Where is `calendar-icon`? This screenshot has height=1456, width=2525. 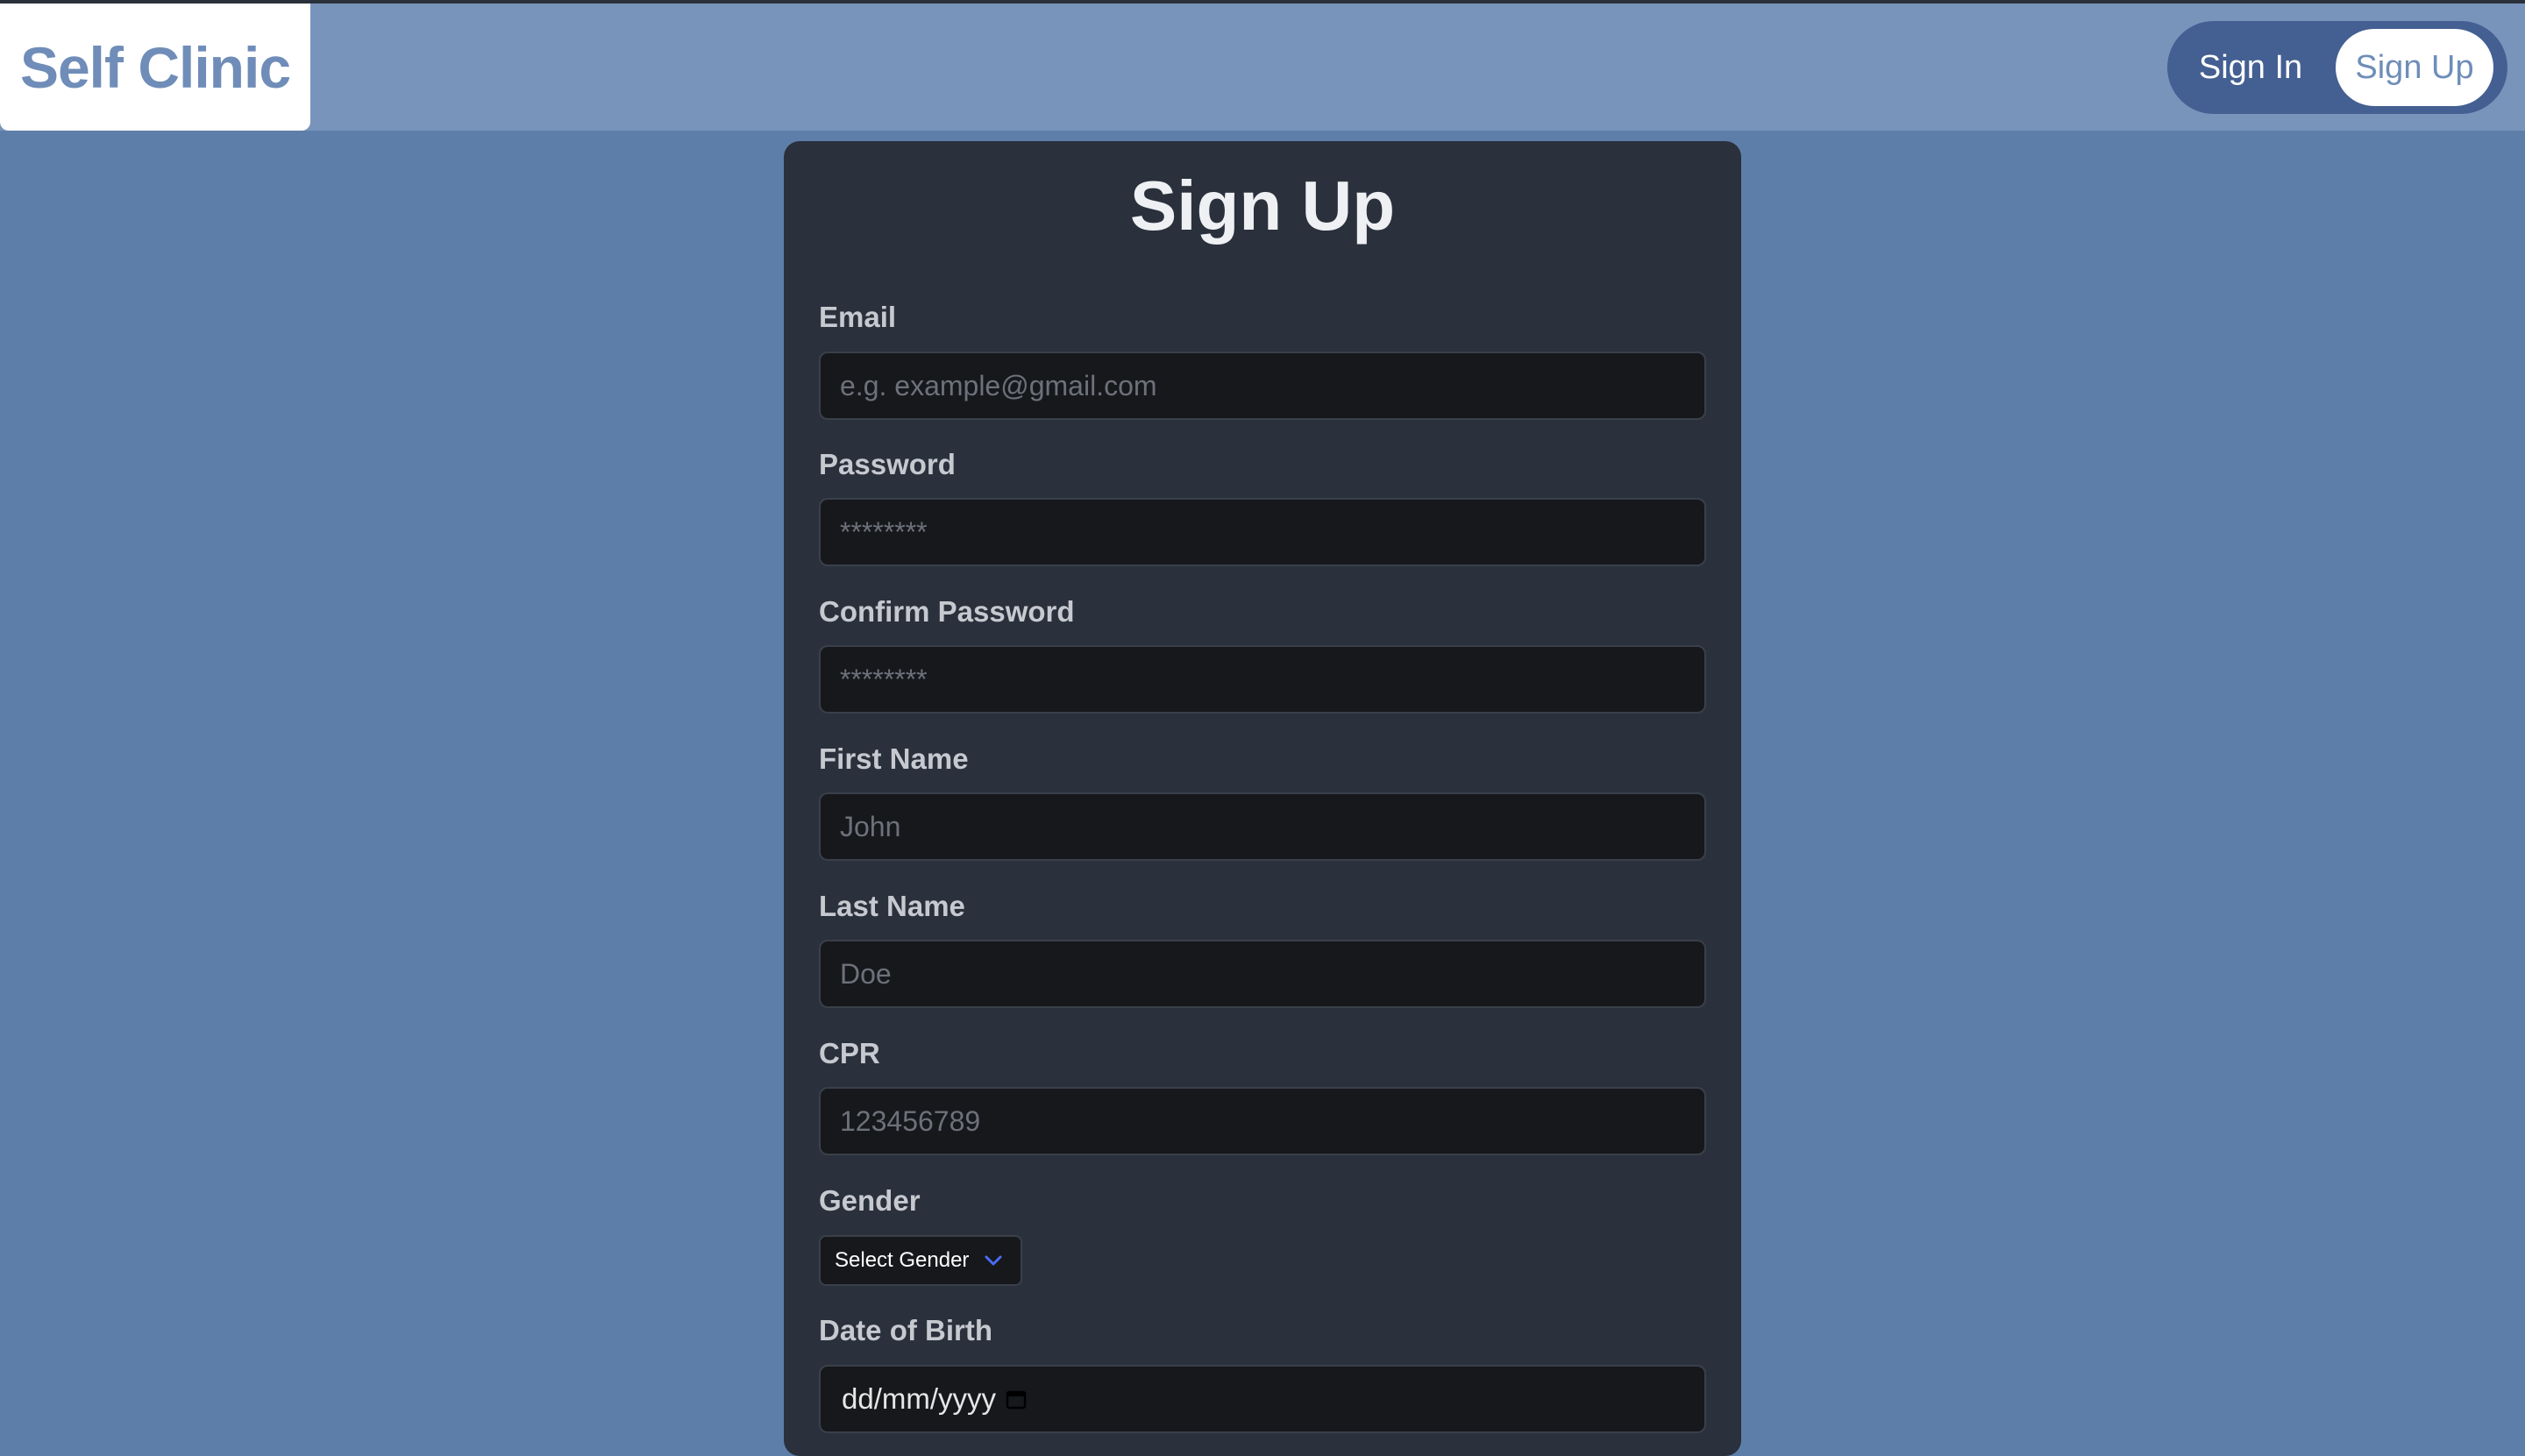
calendar-icon is located at coordinates (1016, 1399).